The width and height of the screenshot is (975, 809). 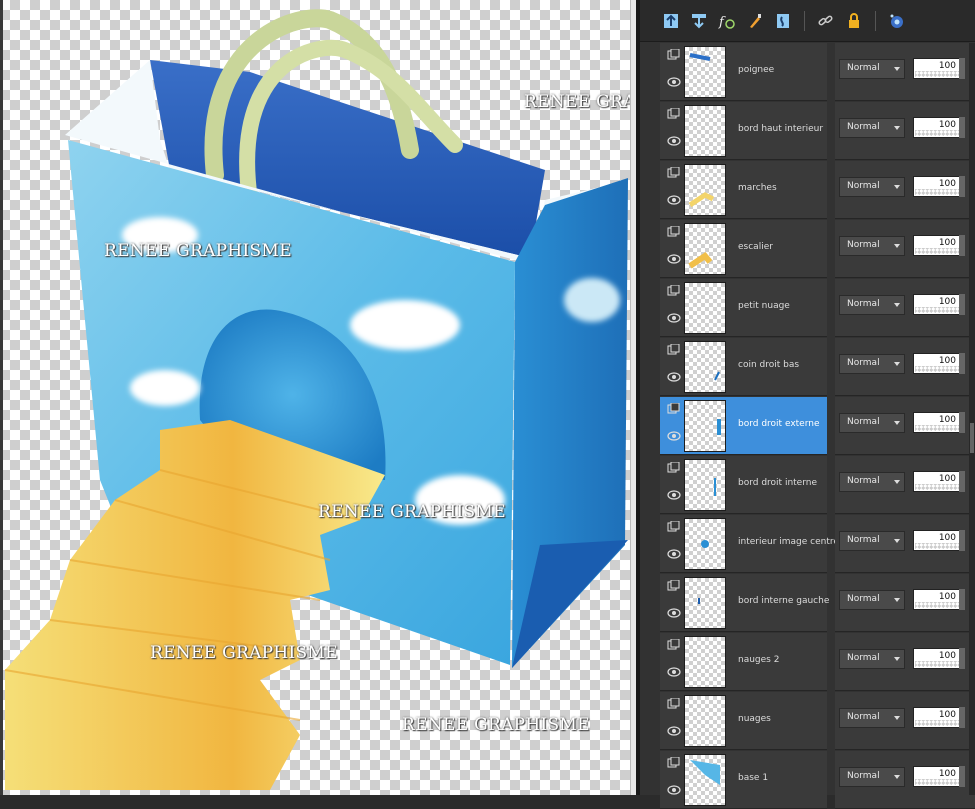 I want to click on layer-row-main: nauges 2, so click(x=743, y=662).